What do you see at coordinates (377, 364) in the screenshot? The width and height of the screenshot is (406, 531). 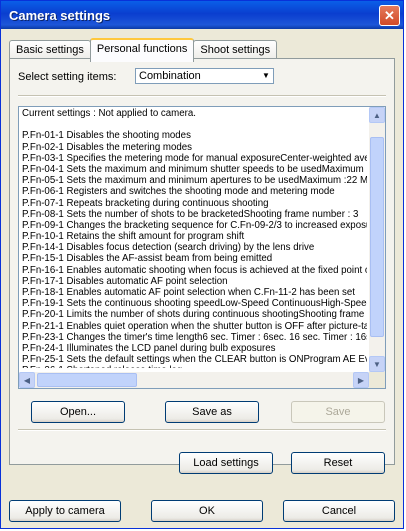 I see `scroll-down-button: ▼` at bounding box center [377, 364].